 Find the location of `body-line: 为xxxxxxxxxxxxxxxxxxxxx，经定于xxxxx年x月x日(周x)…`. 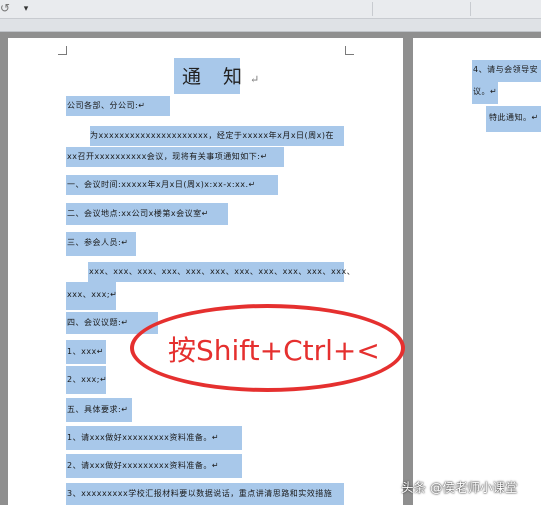

body-line: 为xxxxxxxxxxxxxxxxxxxxx，经定于xxxxx年x月x日(周x)… is located at coordinates (212, 136).